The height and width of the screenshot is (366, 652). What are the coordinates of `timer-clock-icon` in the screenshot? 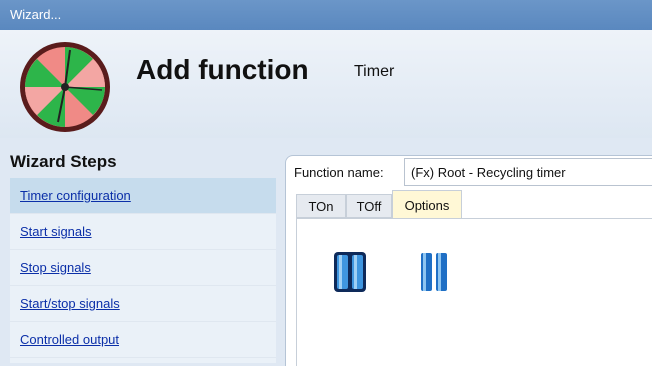 It's located at (65, 87).